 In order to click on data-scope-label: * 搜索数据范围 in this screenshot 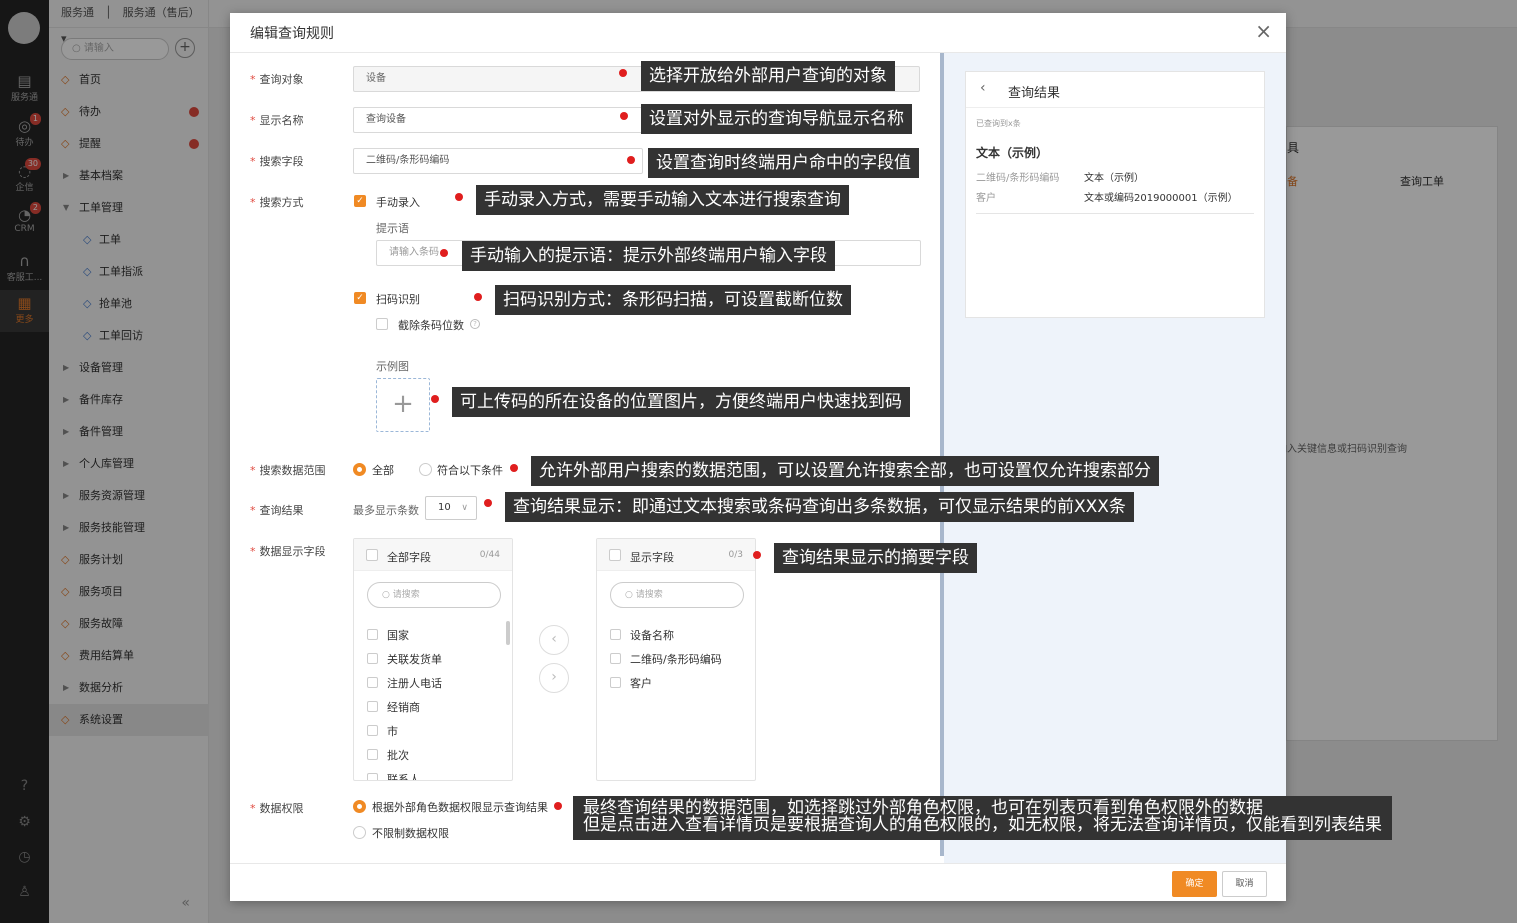, I will do `click(288, 470)`.